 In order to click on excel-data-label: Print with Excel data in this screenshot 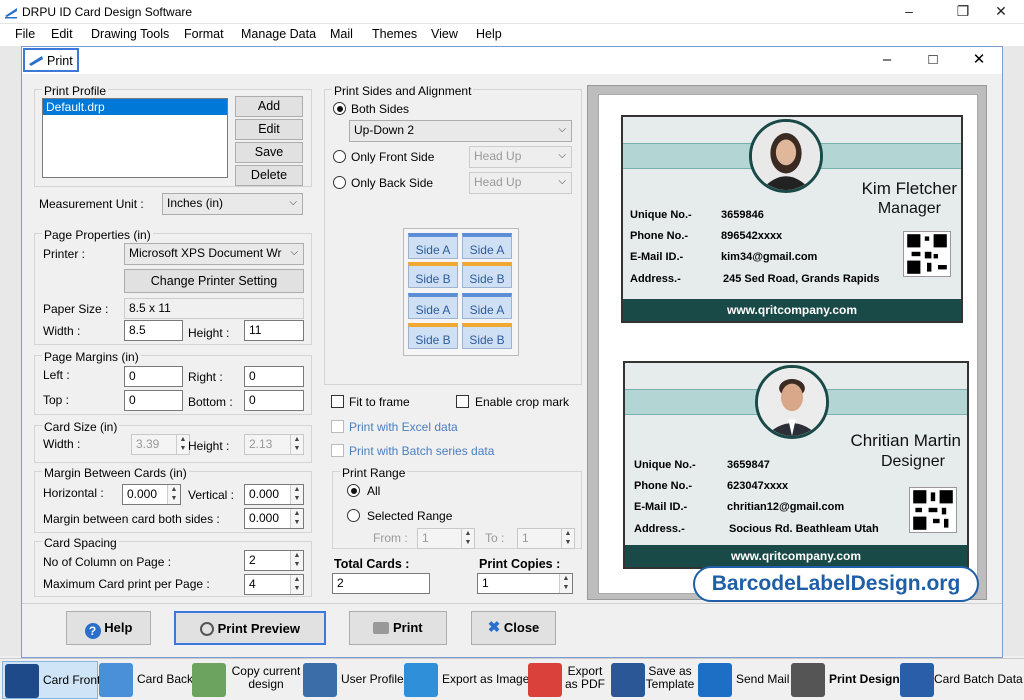, I will do `click(403, 427)`.